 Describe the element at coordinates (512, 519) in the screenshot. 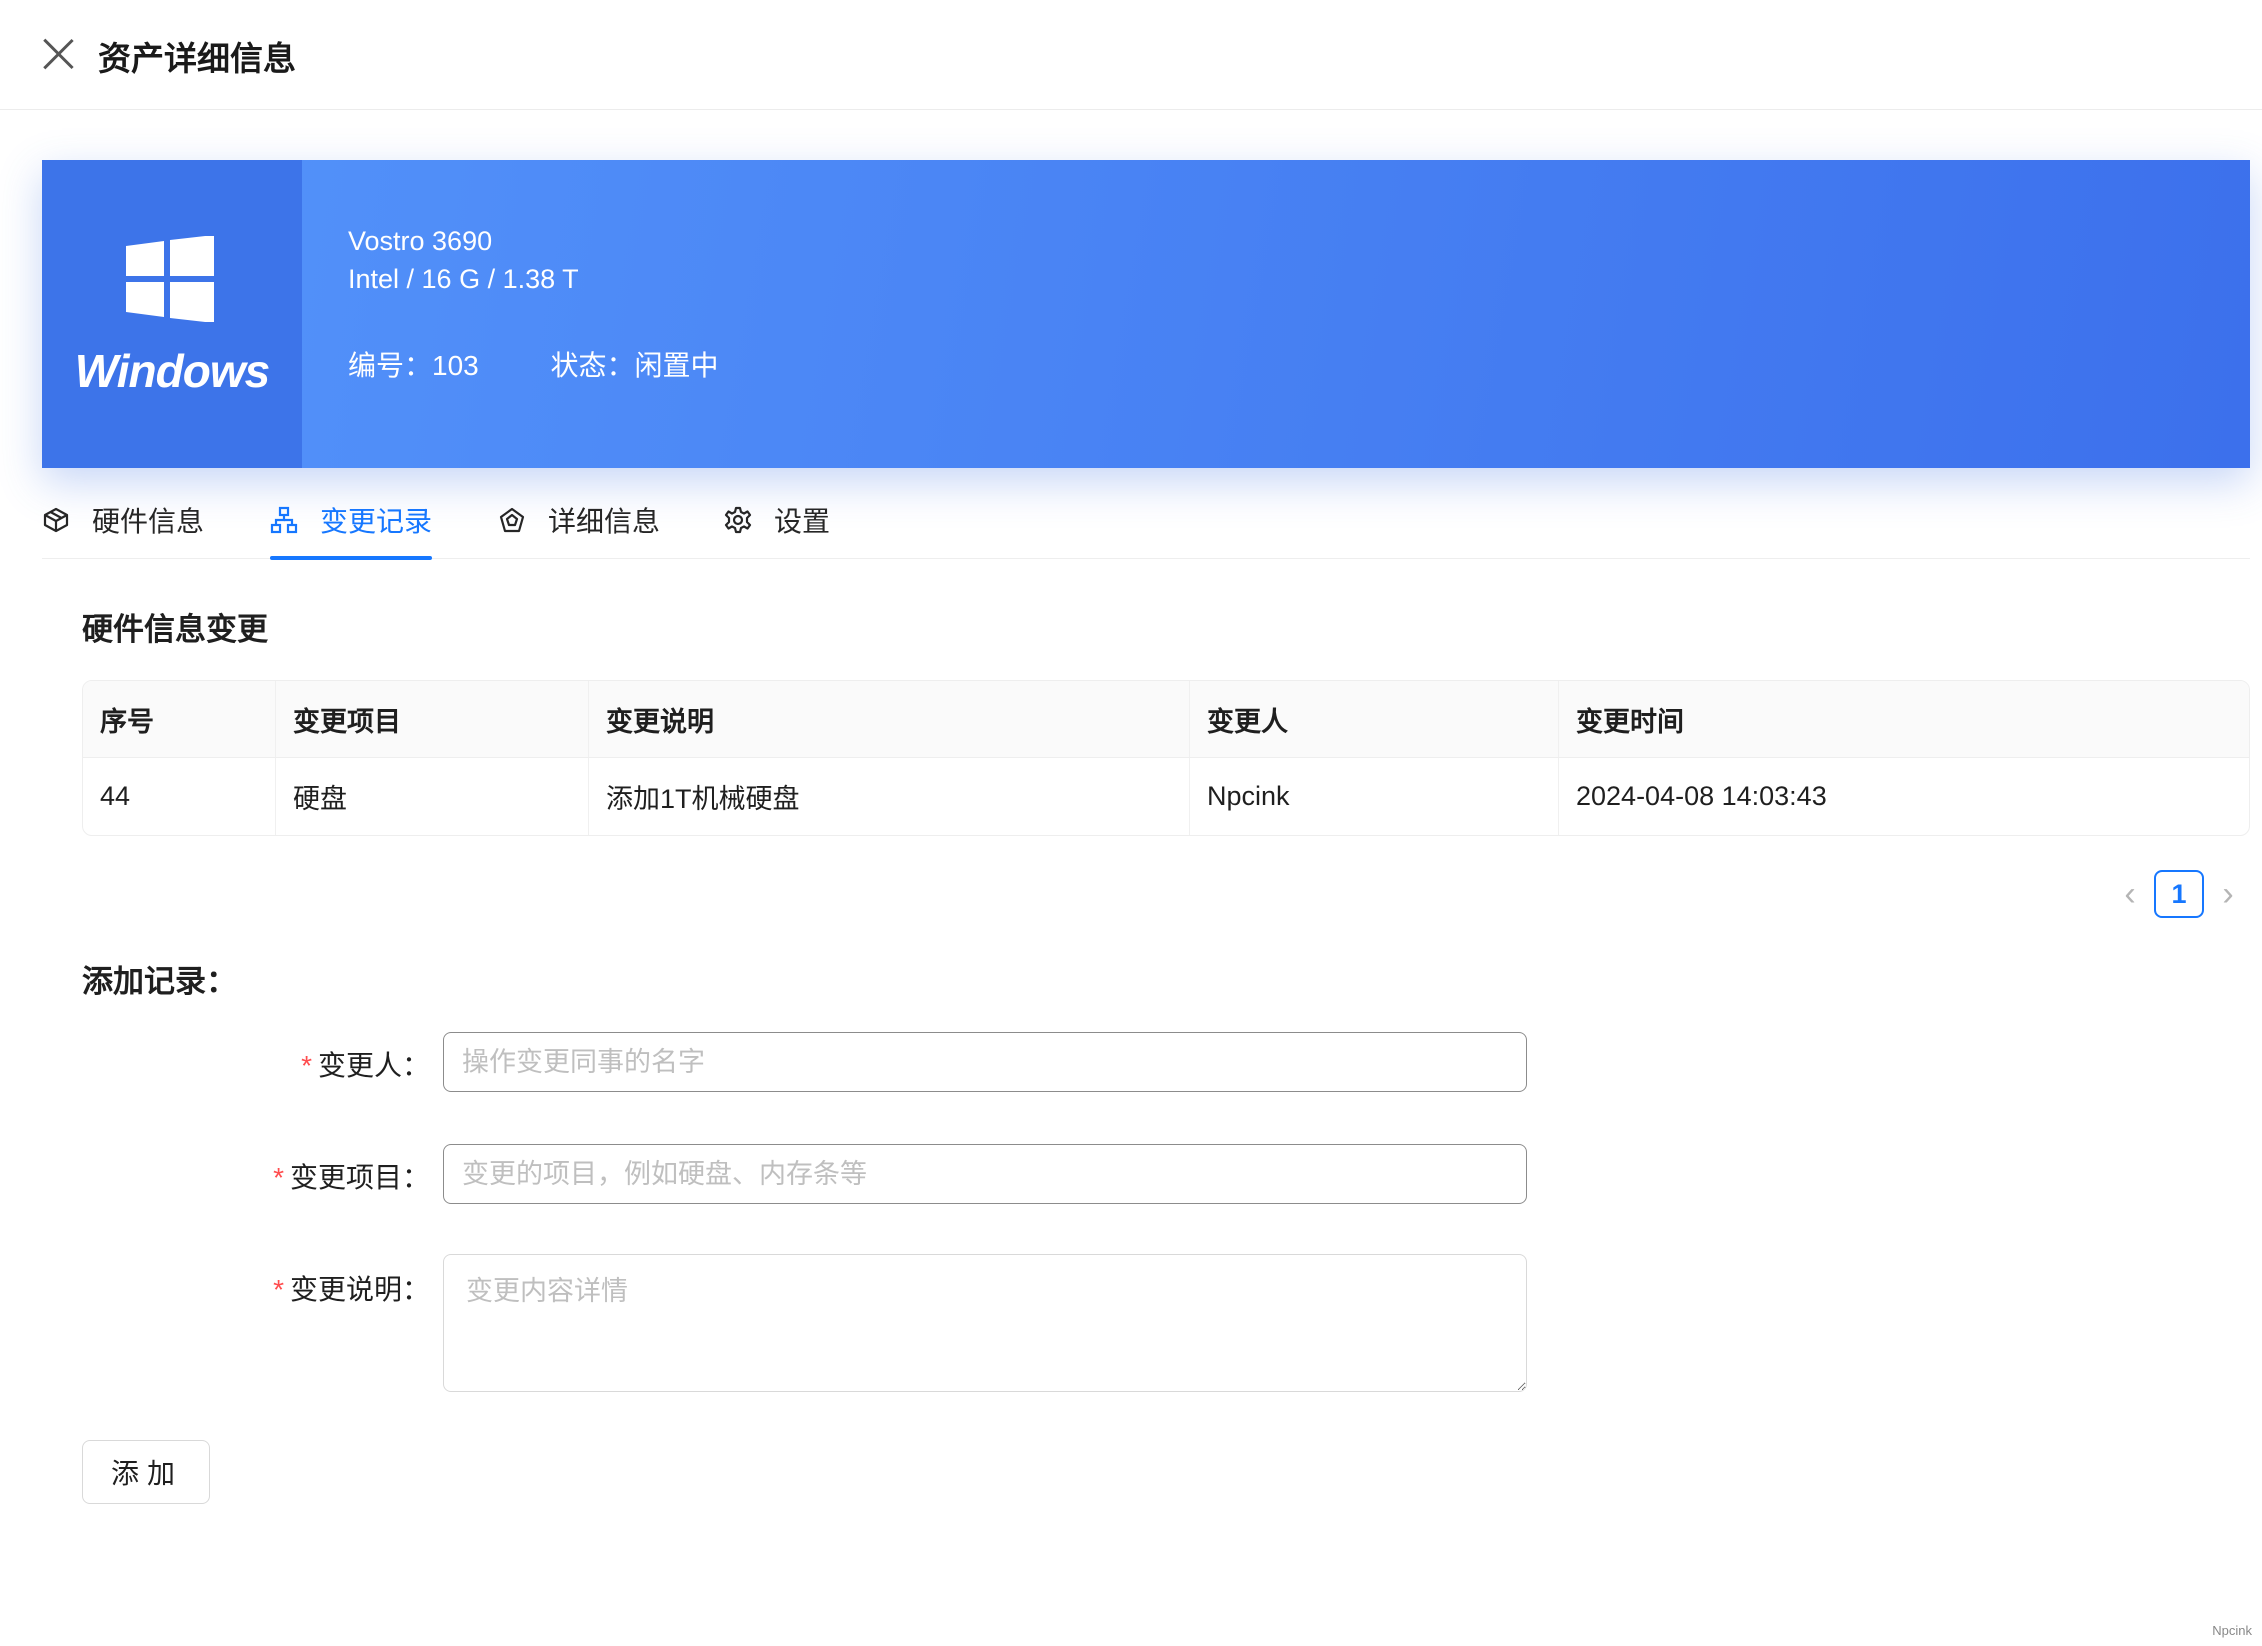

I see `gem-icon` at that location.